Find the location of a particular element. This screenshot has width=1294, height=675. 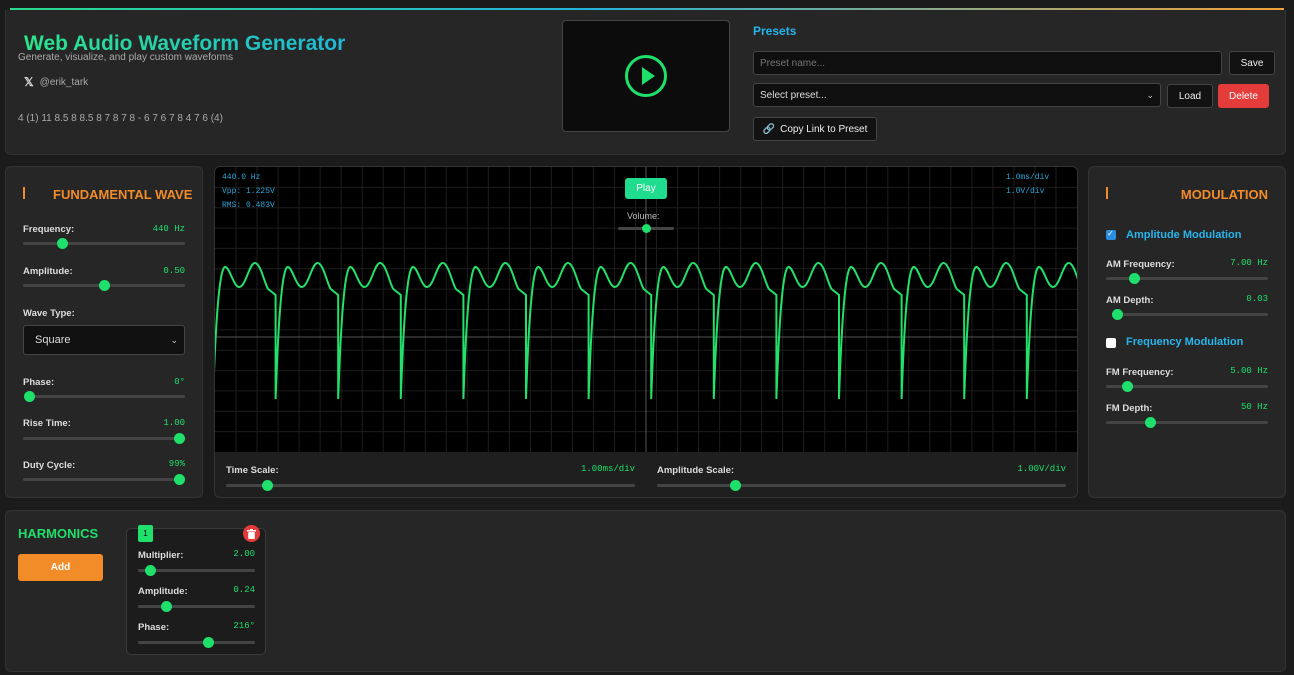

social-link: 𝕏 @erik_tark is located at coordinates (56, 82).